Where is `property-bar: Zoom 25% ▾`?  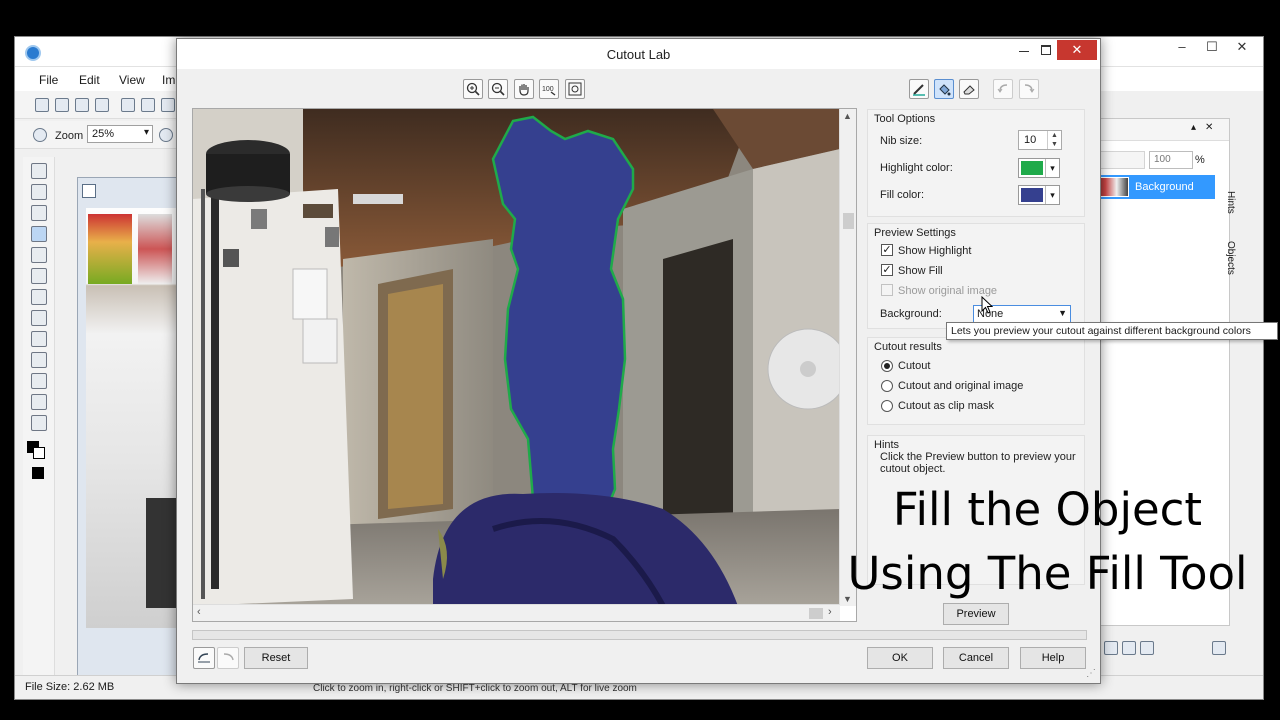 property-bar: Zoom 25% ▾ is located at coordinates (96, 135).